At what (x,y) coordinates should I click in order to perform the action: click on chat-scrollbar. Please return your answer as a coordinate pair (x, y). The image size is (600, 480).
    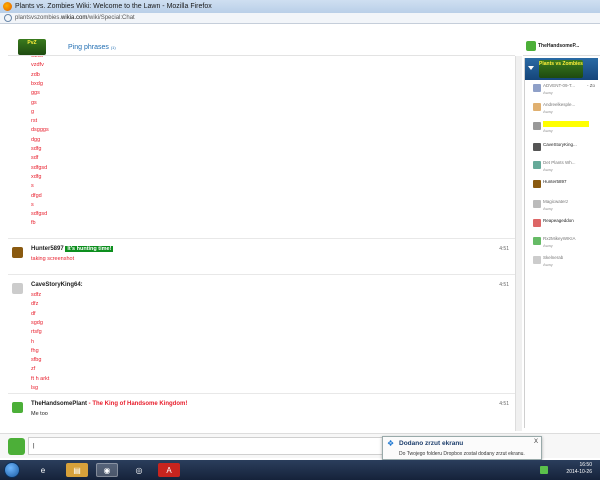
    Looking at the image, I should click on (518, 243).